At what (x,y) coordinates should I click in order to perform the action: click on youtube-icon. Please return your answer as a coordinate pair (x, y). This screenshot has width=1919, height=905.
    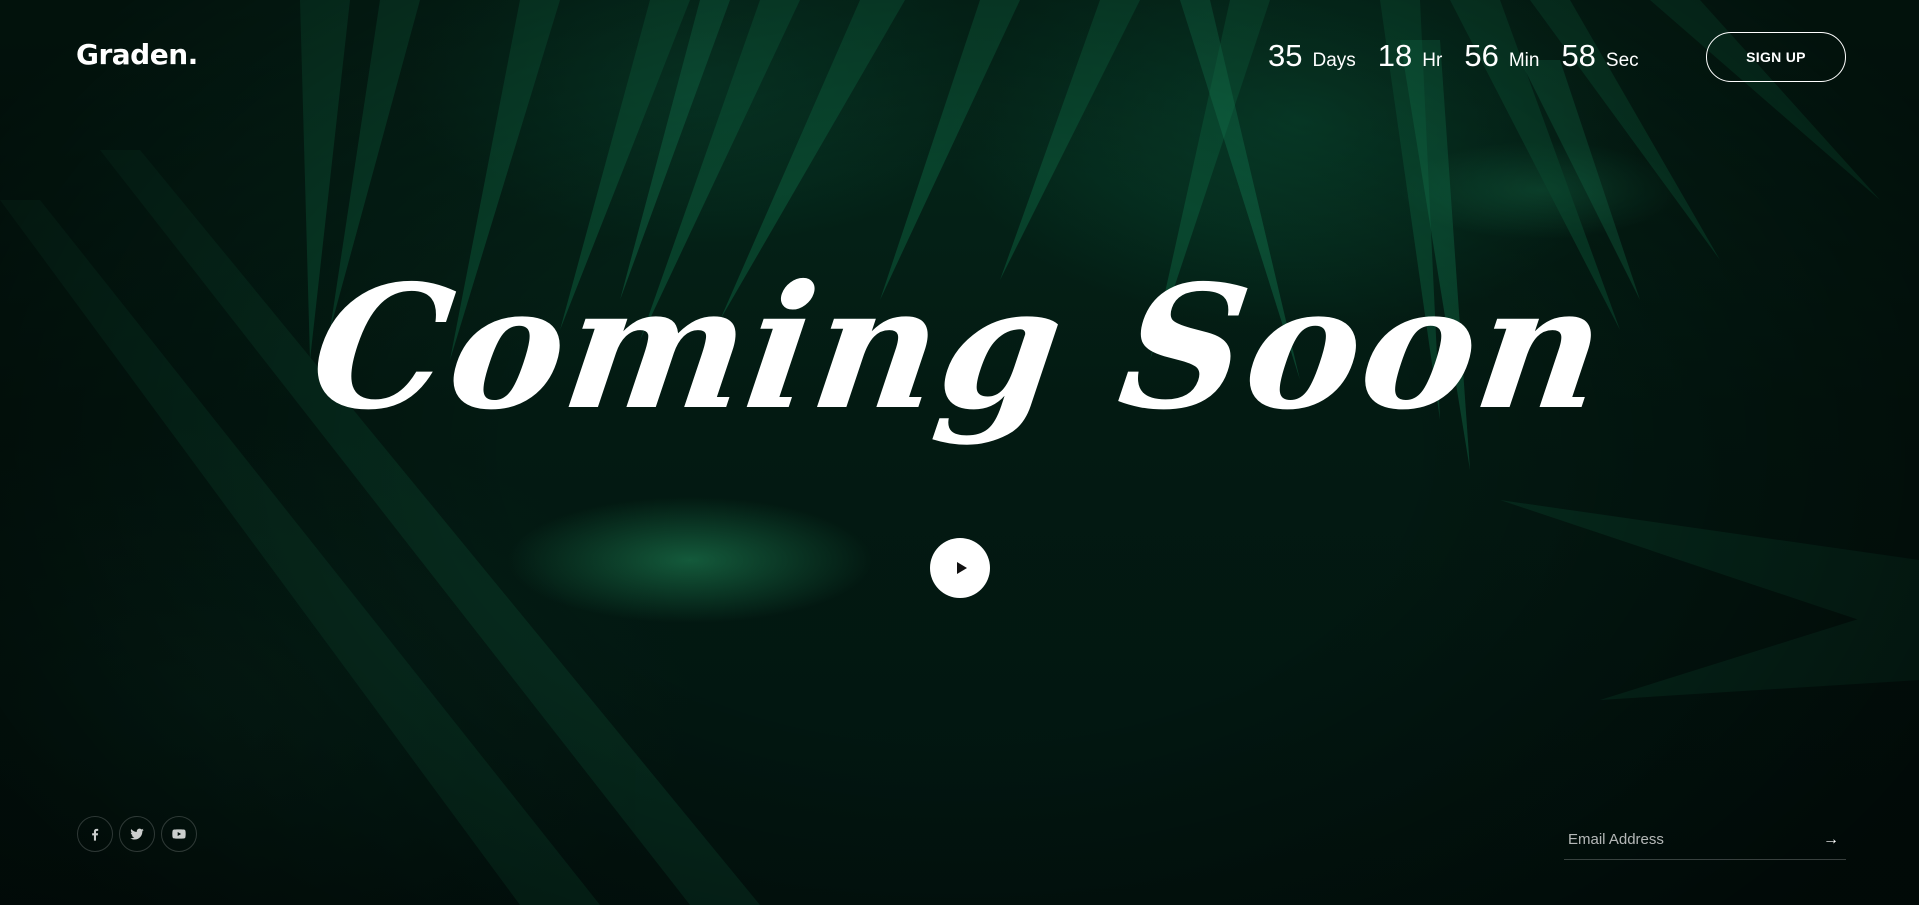
    Looking at the image, I should click on (179, 834).